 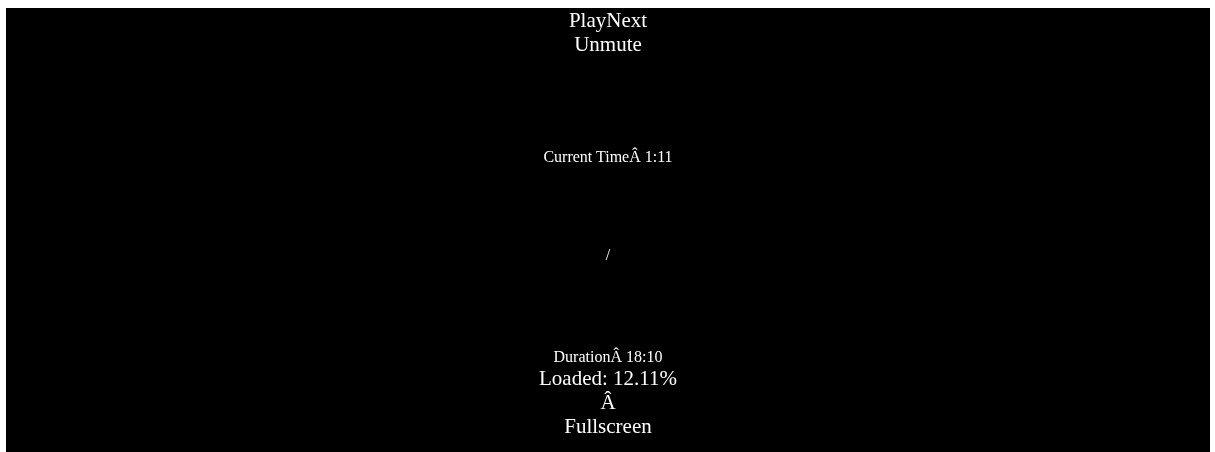 What do you see at coordinates (608, 426) in the screenshot?
I see `fullscreen-button: Fullscreen` at bounding box center [608, 426].